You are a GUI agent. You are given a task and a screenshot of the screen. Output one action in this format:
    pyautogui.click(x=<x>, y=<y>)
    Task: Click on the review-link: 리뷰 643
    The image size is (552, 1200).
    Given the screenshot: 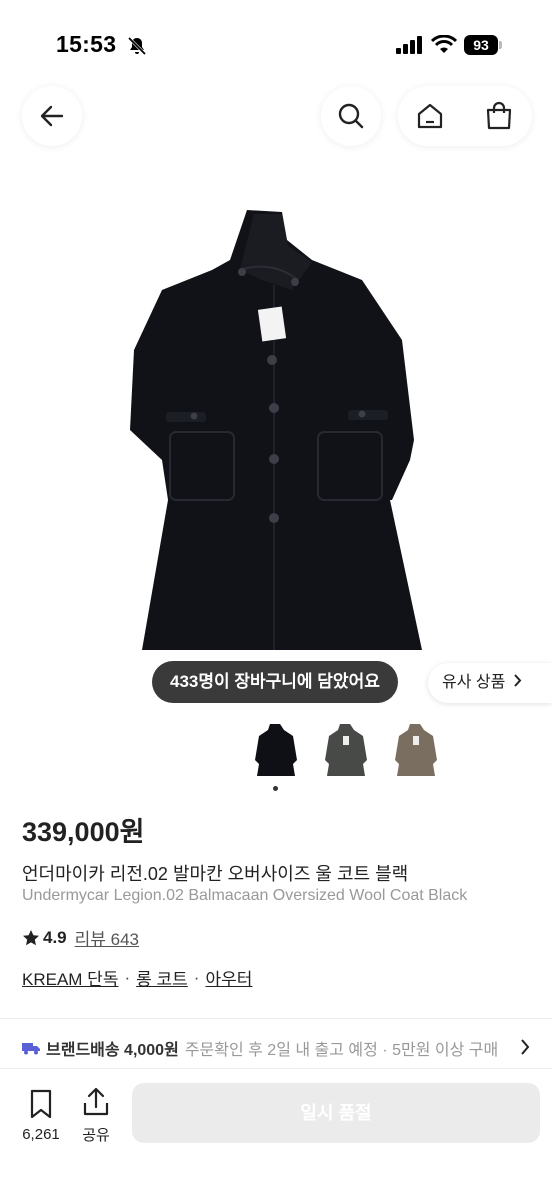 What is the action you would take?
    pyautogui.click(x=107, y=937)
    